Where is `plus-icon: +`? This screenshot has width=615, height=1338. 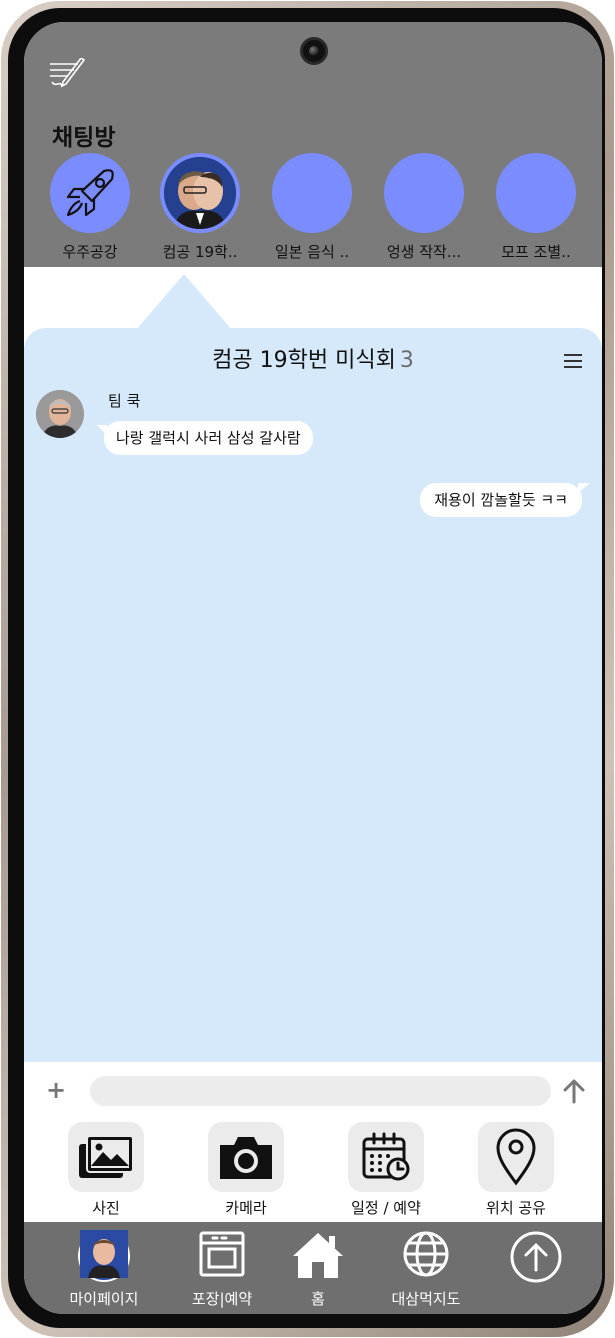
plus-icon: + is located at coordinates (56, 1090).